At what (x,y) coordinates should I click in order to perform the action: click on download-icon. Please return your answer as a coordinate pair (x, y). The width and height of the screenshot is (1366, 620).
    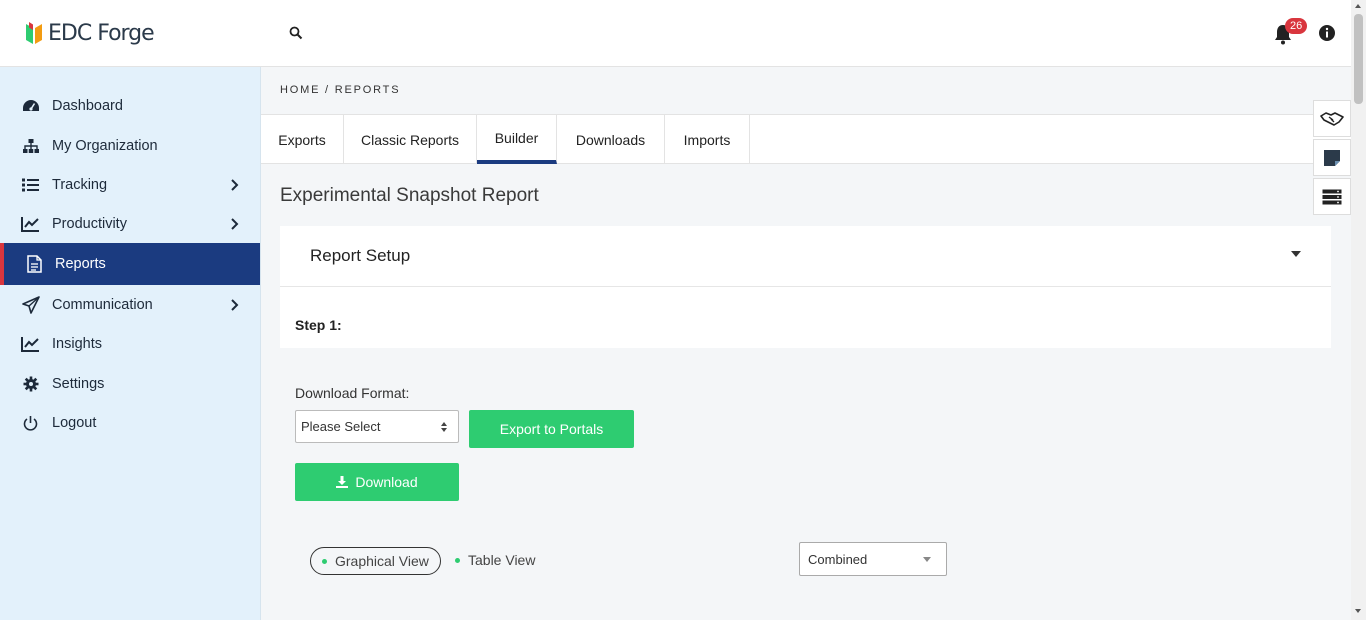
    Looking at the image, I should click on (342, 482).